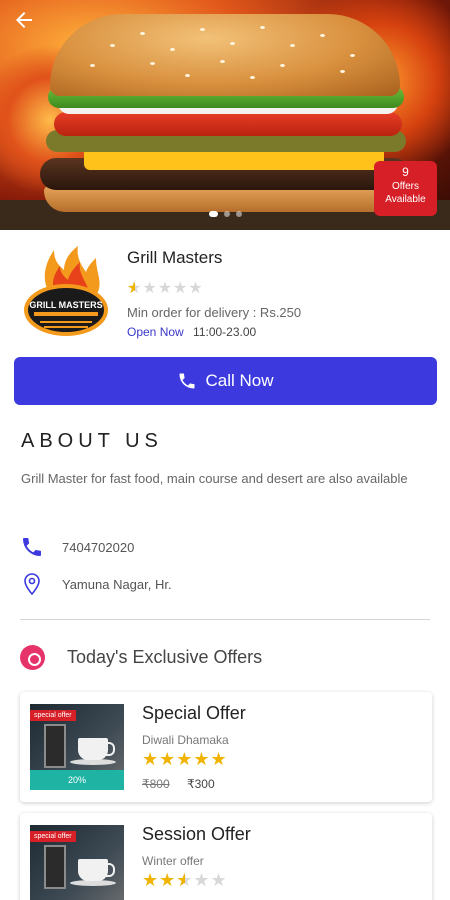 The image size is (450, 900). I want to click on call-now-button: Call Now, so click(225, 381).